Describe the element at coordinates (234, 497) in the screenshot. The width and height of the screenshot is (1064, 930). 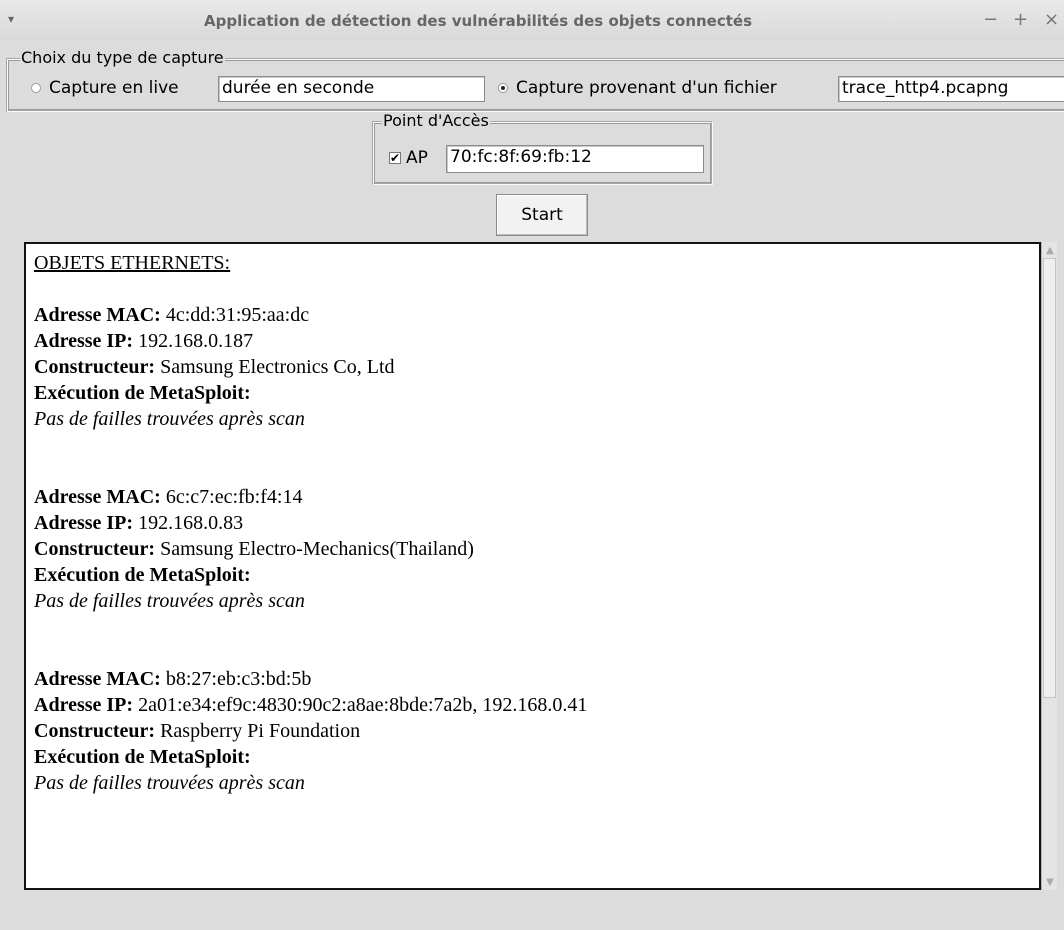
I see `device-mac-value: 6c:c7:ec:fb:f4:14` at that location.